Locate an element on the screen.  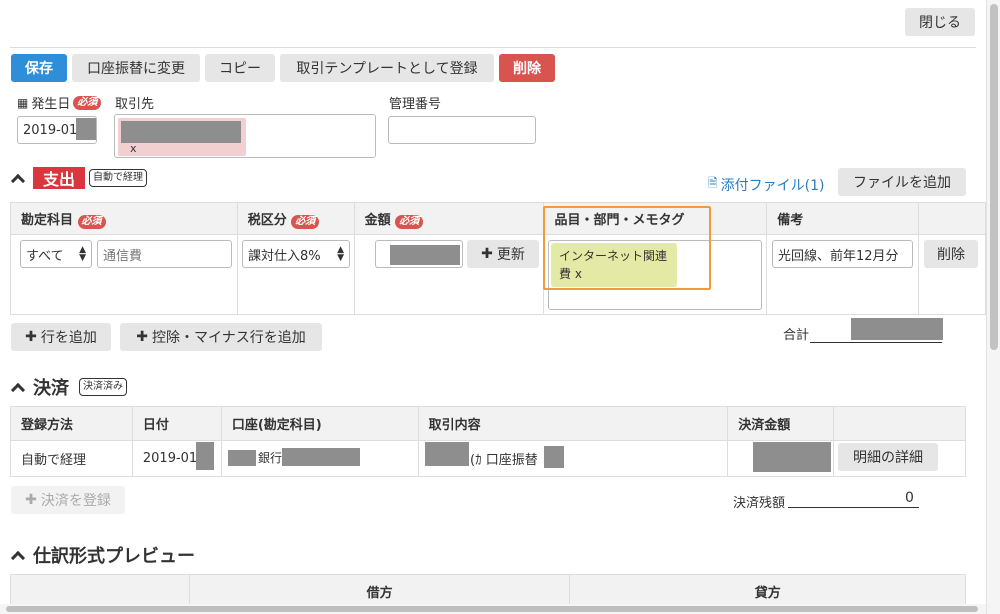
highlight-box is located at coordinates (627, 248).